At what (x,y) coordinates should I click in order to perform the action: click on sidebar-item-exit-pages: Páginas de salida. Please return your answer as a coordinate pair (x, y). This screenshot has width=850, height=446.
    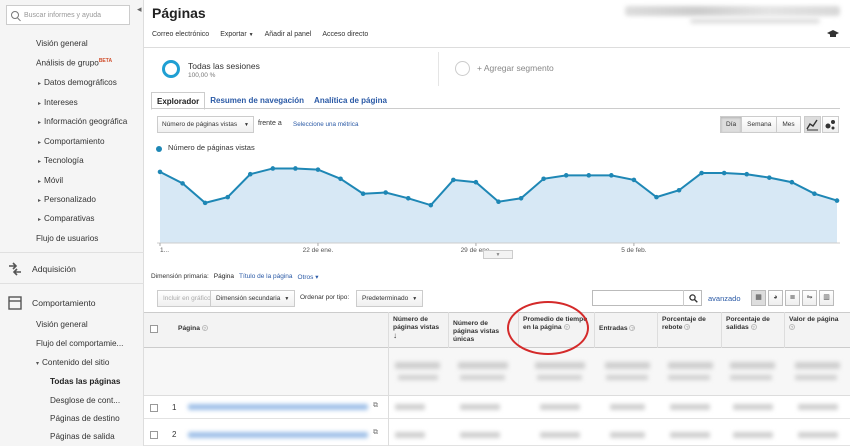
    Looking at the image, I should click on (82, 436).